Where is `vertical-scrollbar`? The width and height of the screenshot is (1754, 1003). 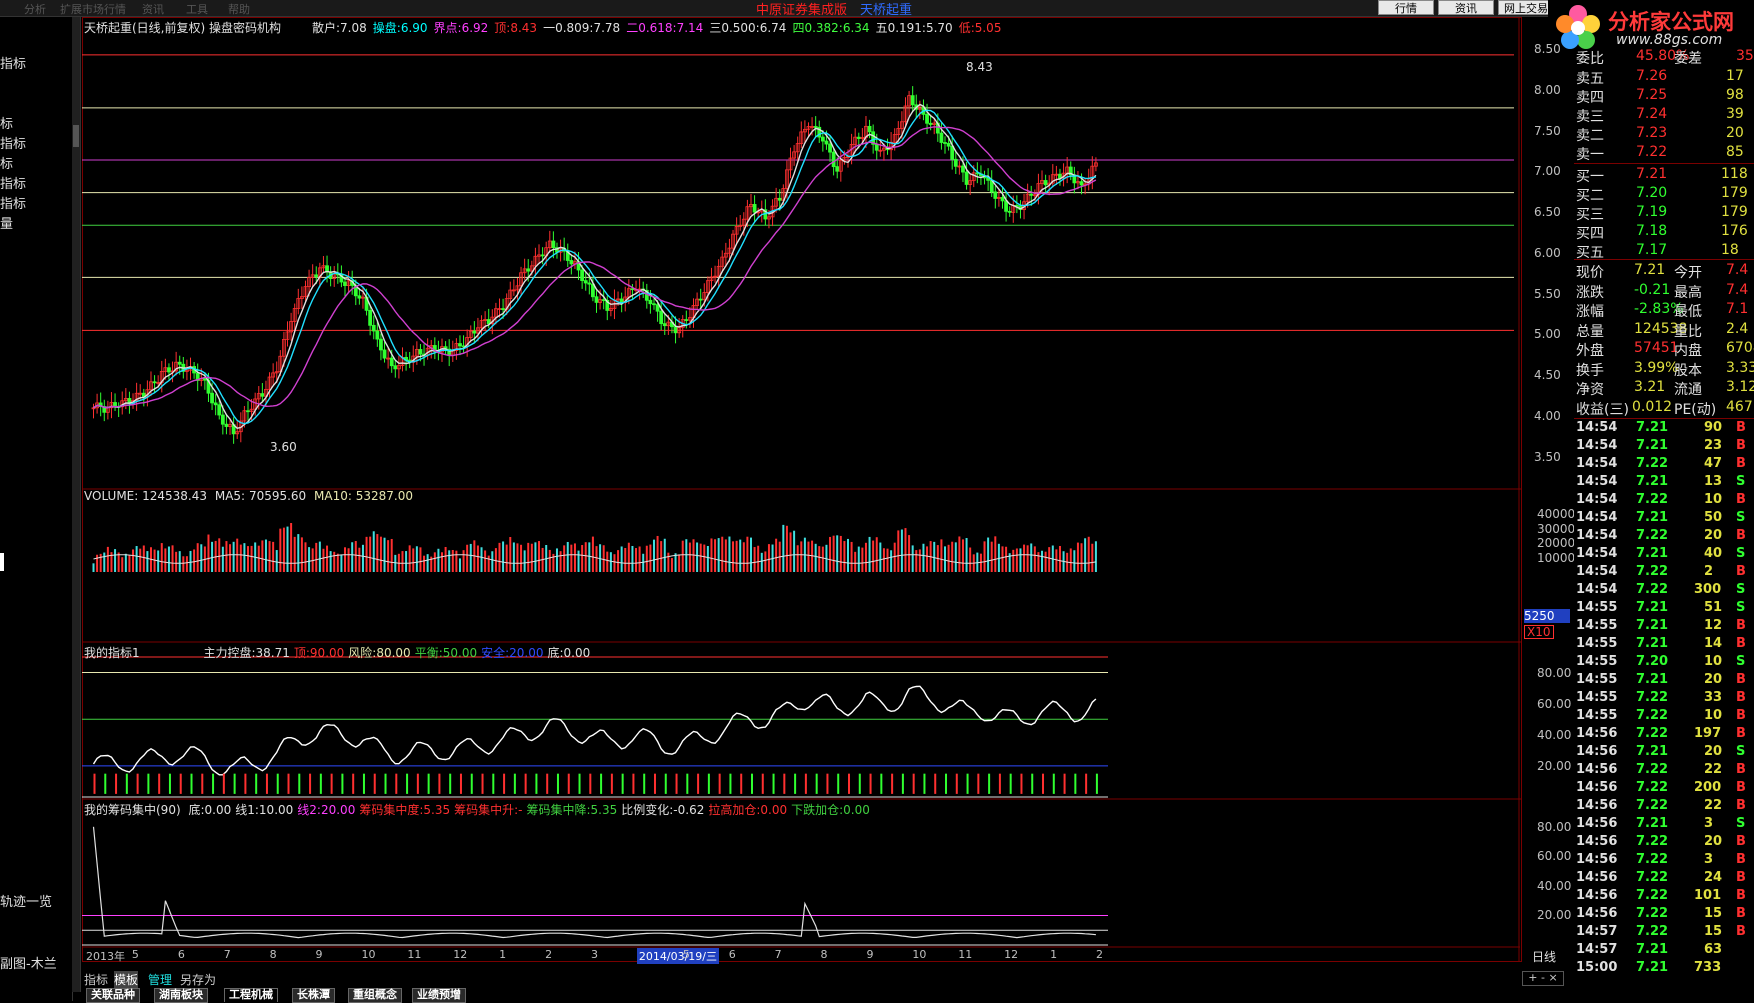
vertical-scrollbar is located at coordinates (76, 504).